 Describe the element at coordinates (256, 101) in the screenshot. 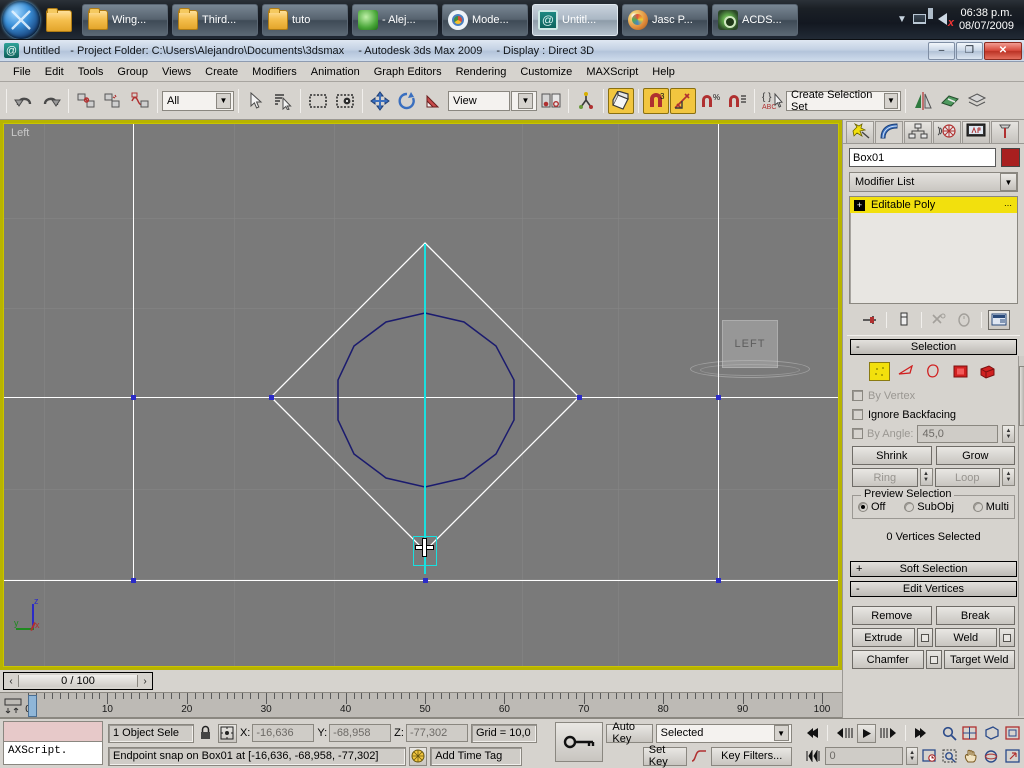

I see `select-object-icon` at that location.